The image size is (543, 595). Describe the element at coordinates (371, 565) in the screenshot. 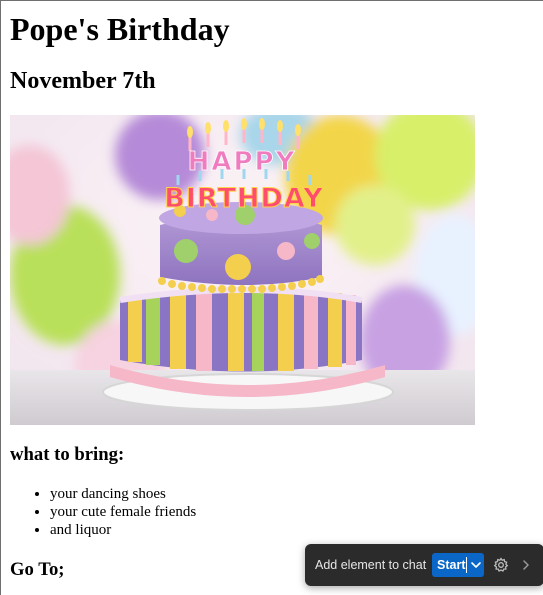

I see `toolbar-label: Add element to chat` at that location.